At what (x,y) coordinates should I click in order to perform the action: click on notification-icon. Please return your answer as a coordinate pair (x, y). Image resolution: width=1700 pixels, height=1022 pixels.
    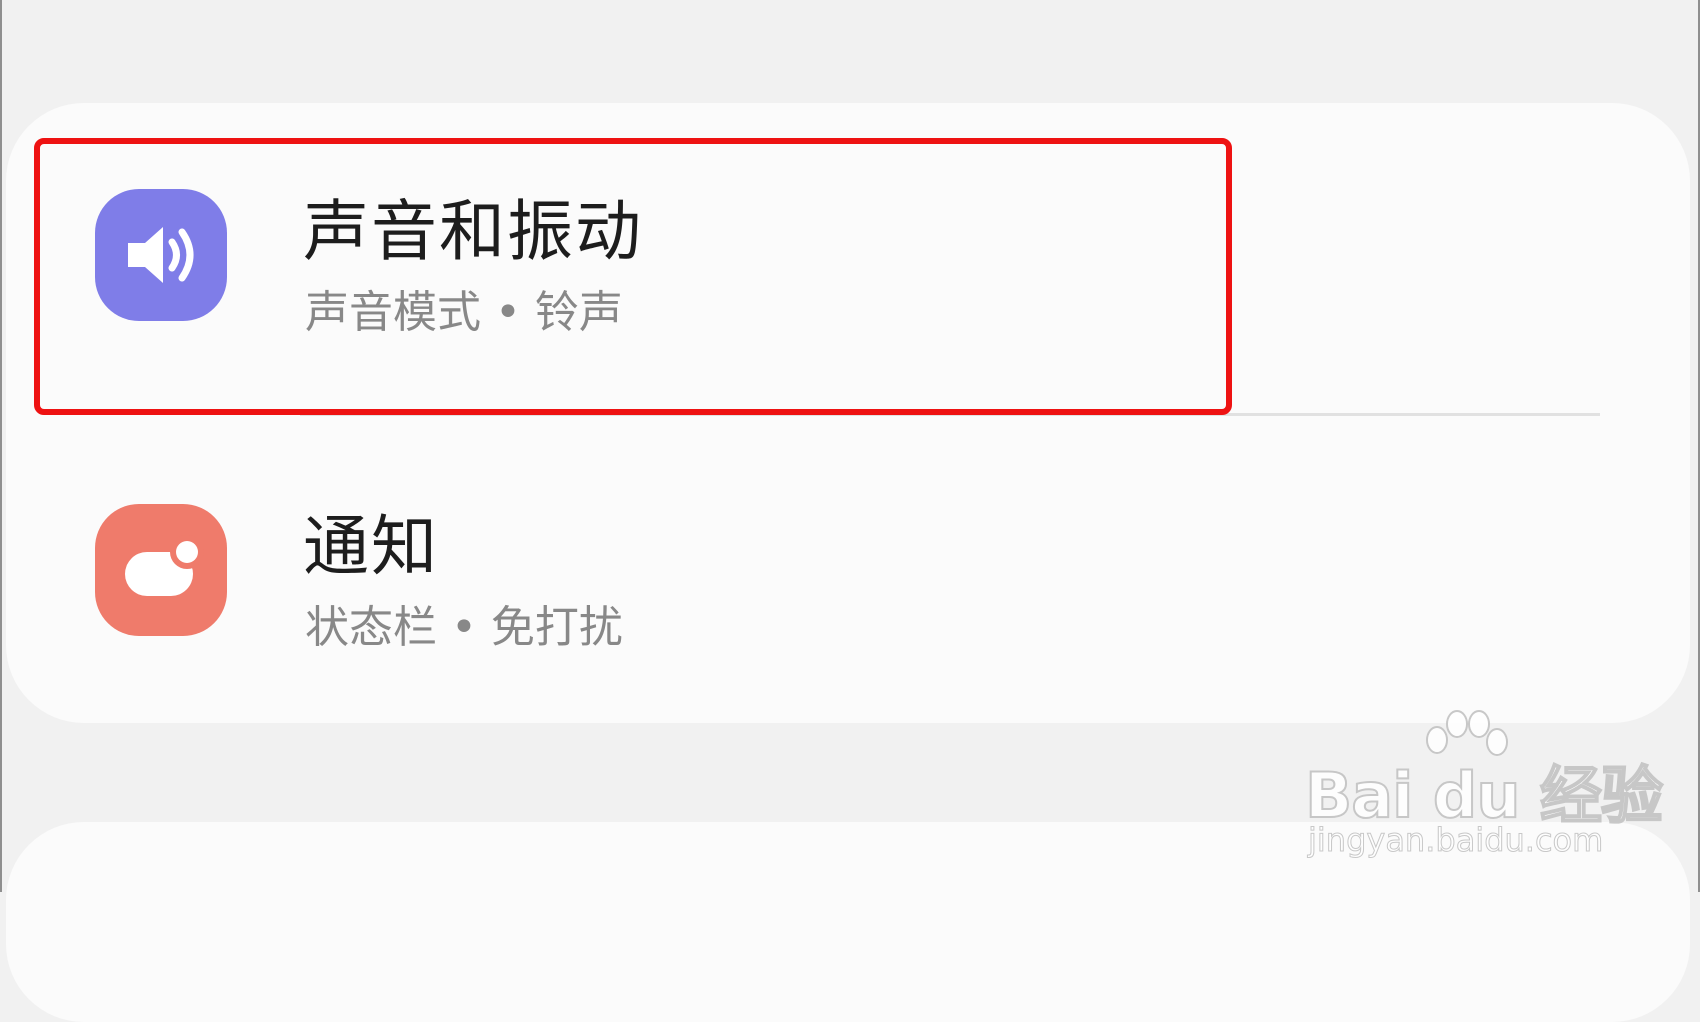
    Looking at the image, I should click on (161, 570).